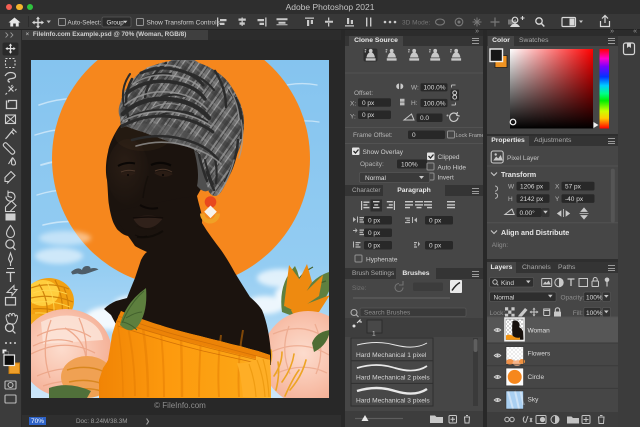 The image size is (640, 427). Describe the element at coordinates (414, 135) in the screenshot. I see `svg-text: 0` at that location.